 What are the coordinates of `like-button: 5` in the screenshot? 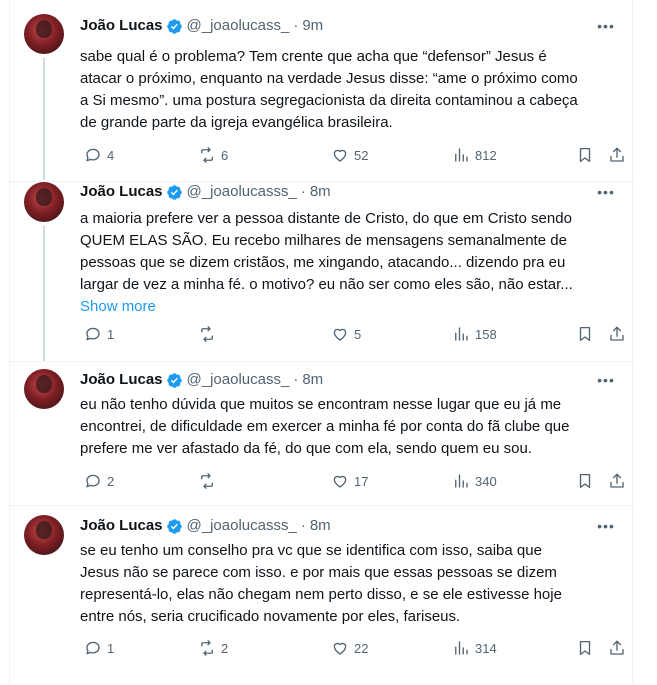 It's located at (346, 334).